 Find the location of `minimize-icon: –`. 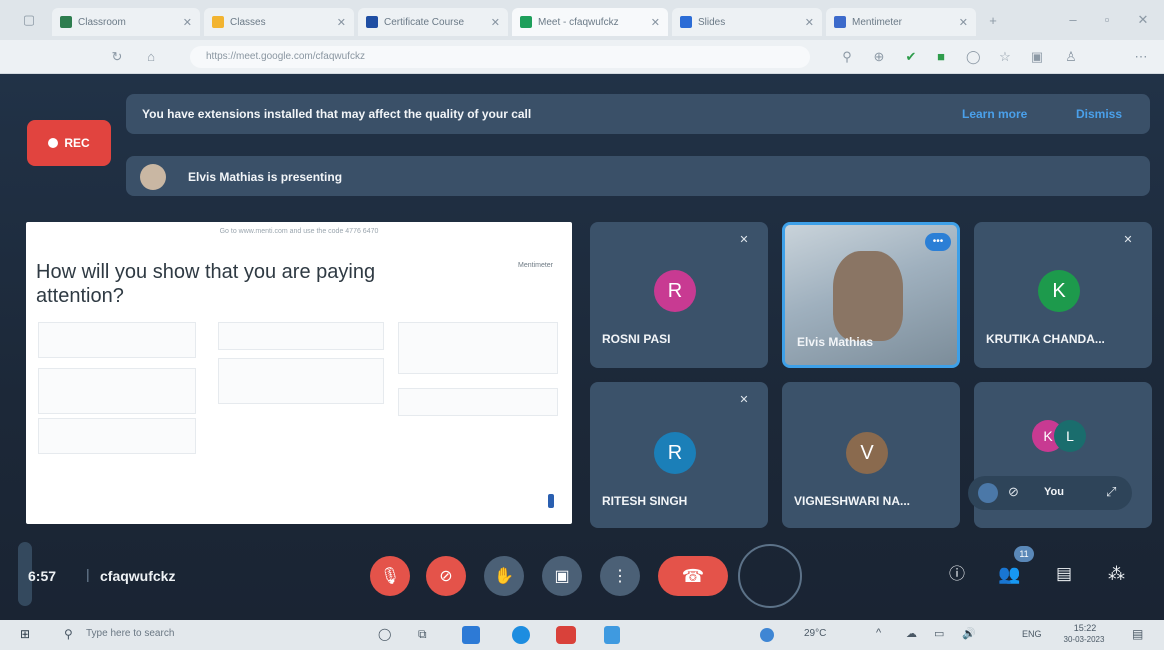

minimize-icon: – is located at coordinates (1073, 20).